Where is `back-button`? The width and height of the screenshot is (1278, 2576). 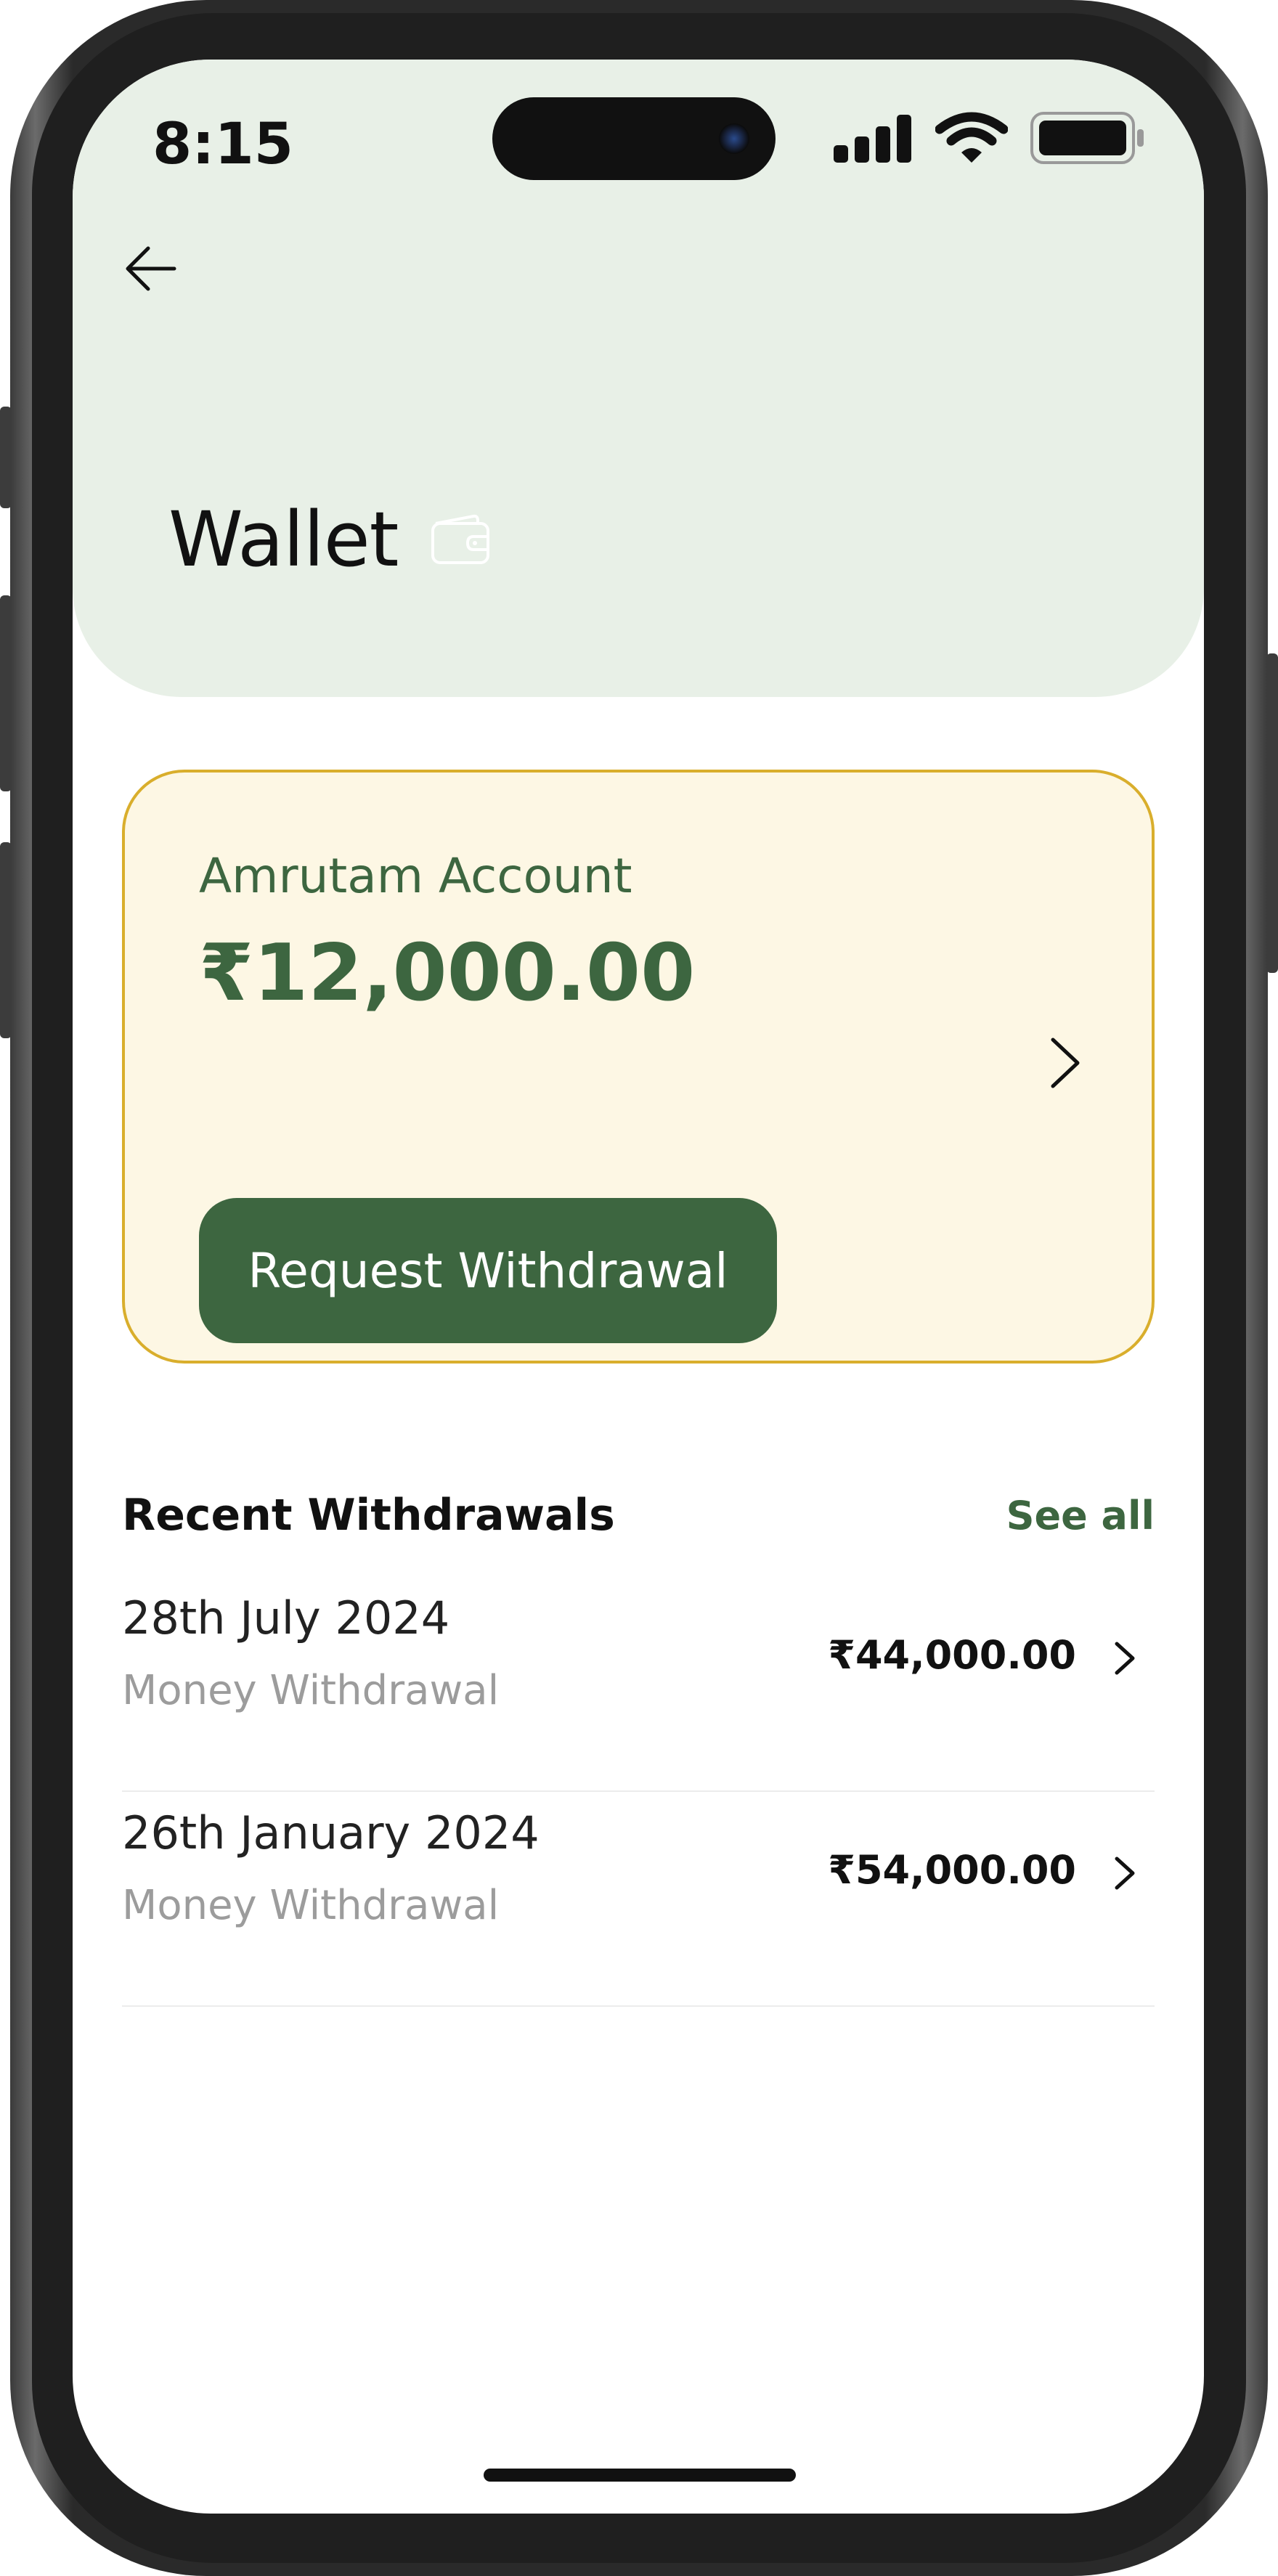
back-button is located at coordinates (151, 268).